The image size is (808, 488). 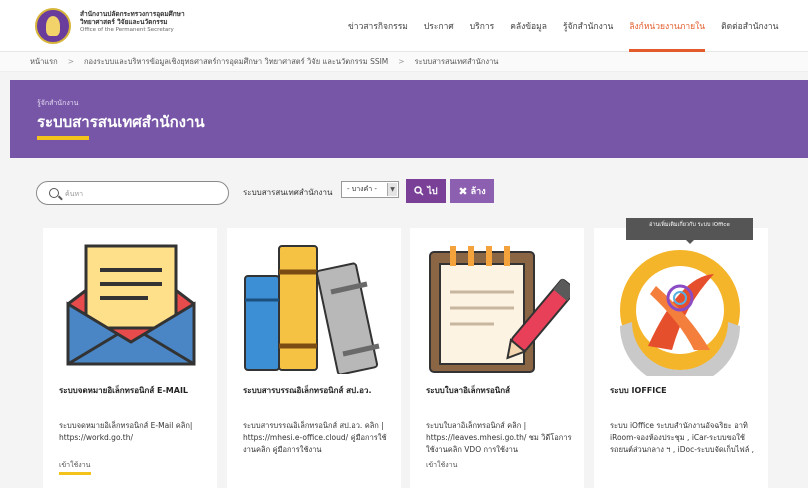 What do you see at coordinates (667, 26) in the screenshot?
I see `nav-item-internal-links: ลิงก์หน่วยงานภายใน` at bounding box center [667, 26].